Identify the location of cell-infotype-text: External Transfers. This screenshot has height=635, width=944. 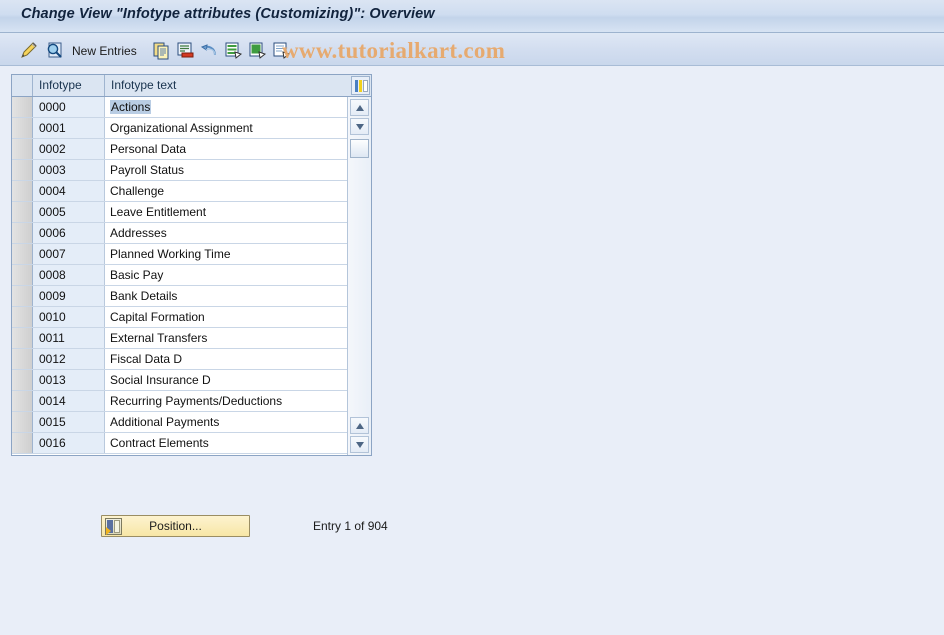
(226, 338).